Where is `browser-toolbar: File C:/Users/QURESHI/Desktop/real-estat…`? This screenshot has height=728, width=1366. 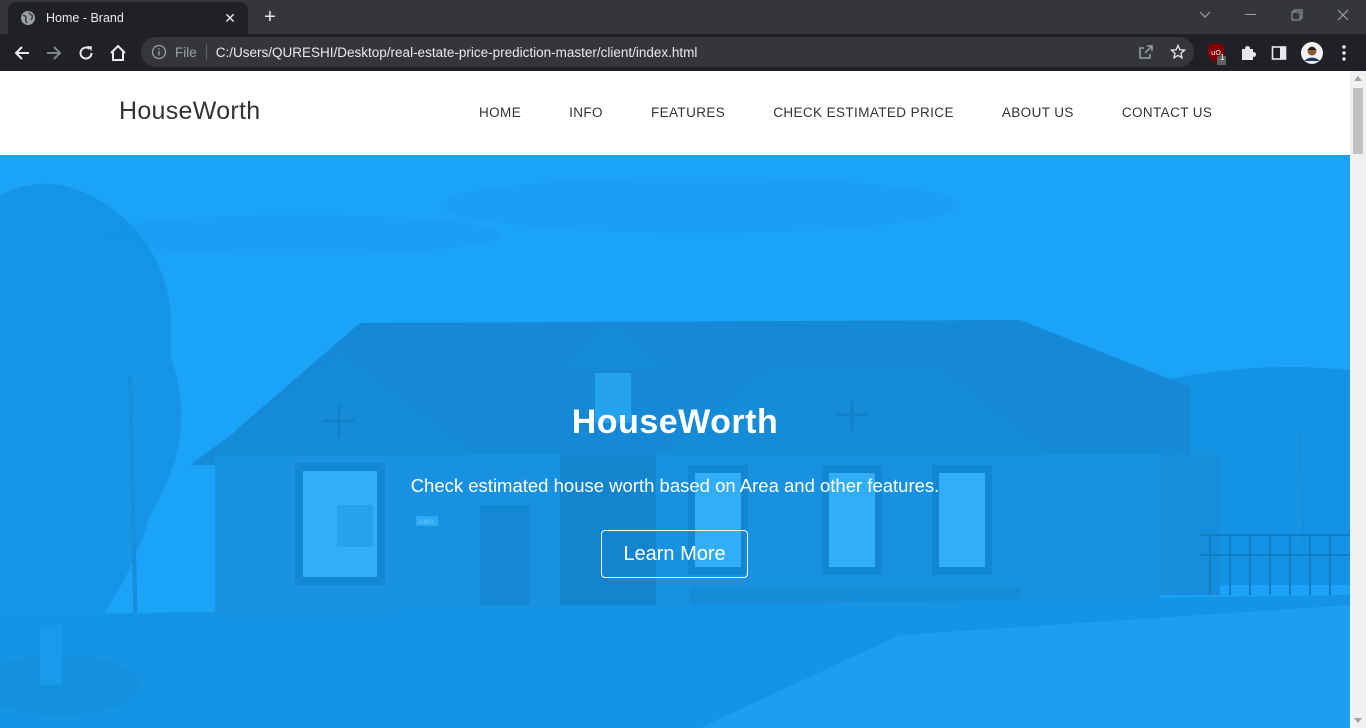 browser-toolbar: File C:/Users/QURESHI/Desktop/real-estat… is located at coordinates (683, 52).